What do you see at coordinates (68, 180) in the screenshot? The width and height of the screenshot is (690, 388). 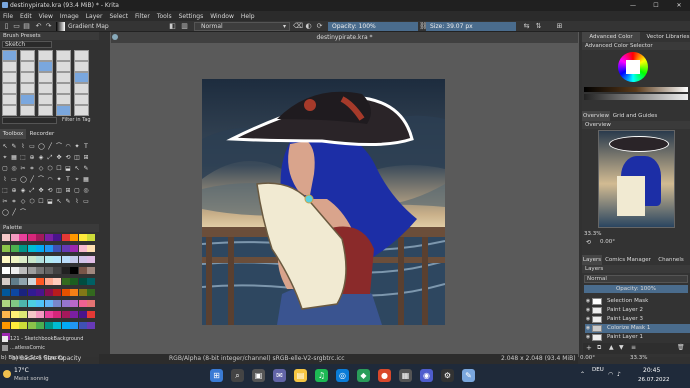 I see `tool-icon: T` at bounding box center [68, 180].